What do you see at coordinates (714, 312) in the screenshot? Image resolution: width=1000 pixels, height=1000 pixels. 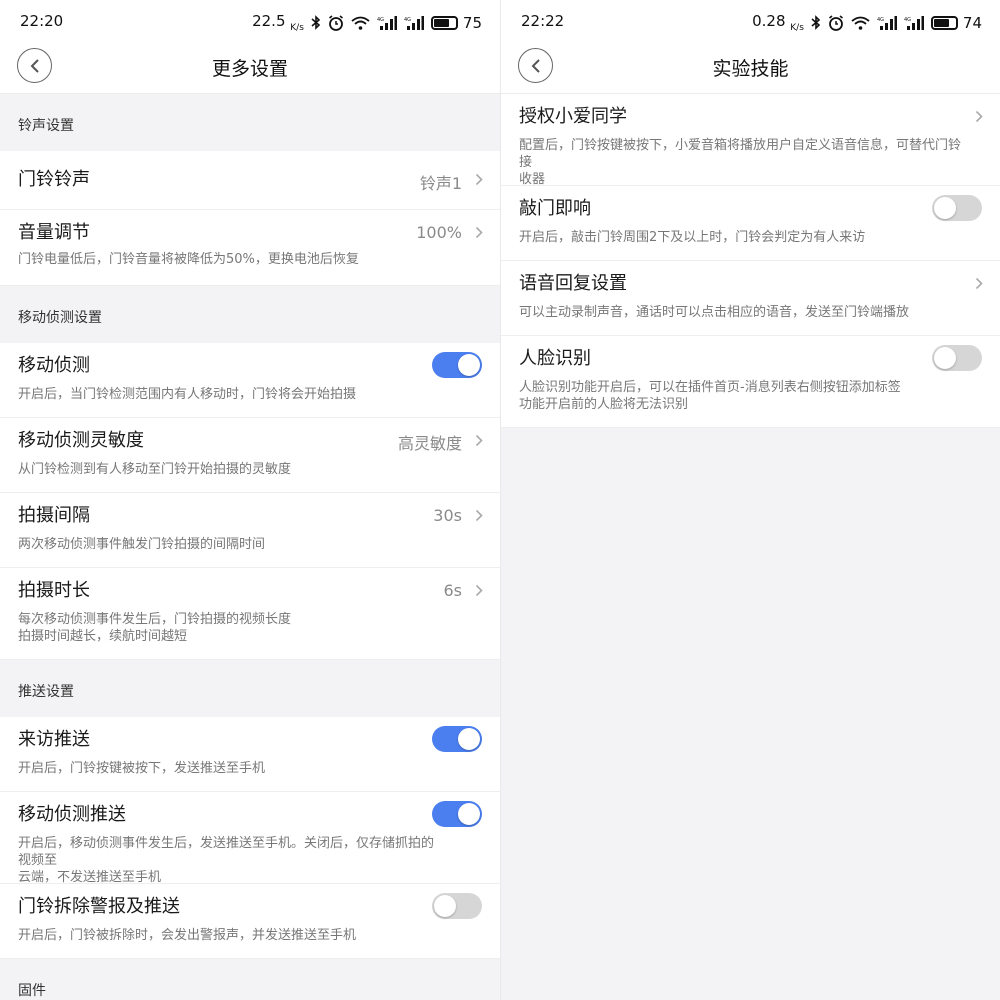 I see `row-description: 可以主动录制声音，通话时可以点击相应的语音，发送至门铃端播放` at bounding box center [714, 312].